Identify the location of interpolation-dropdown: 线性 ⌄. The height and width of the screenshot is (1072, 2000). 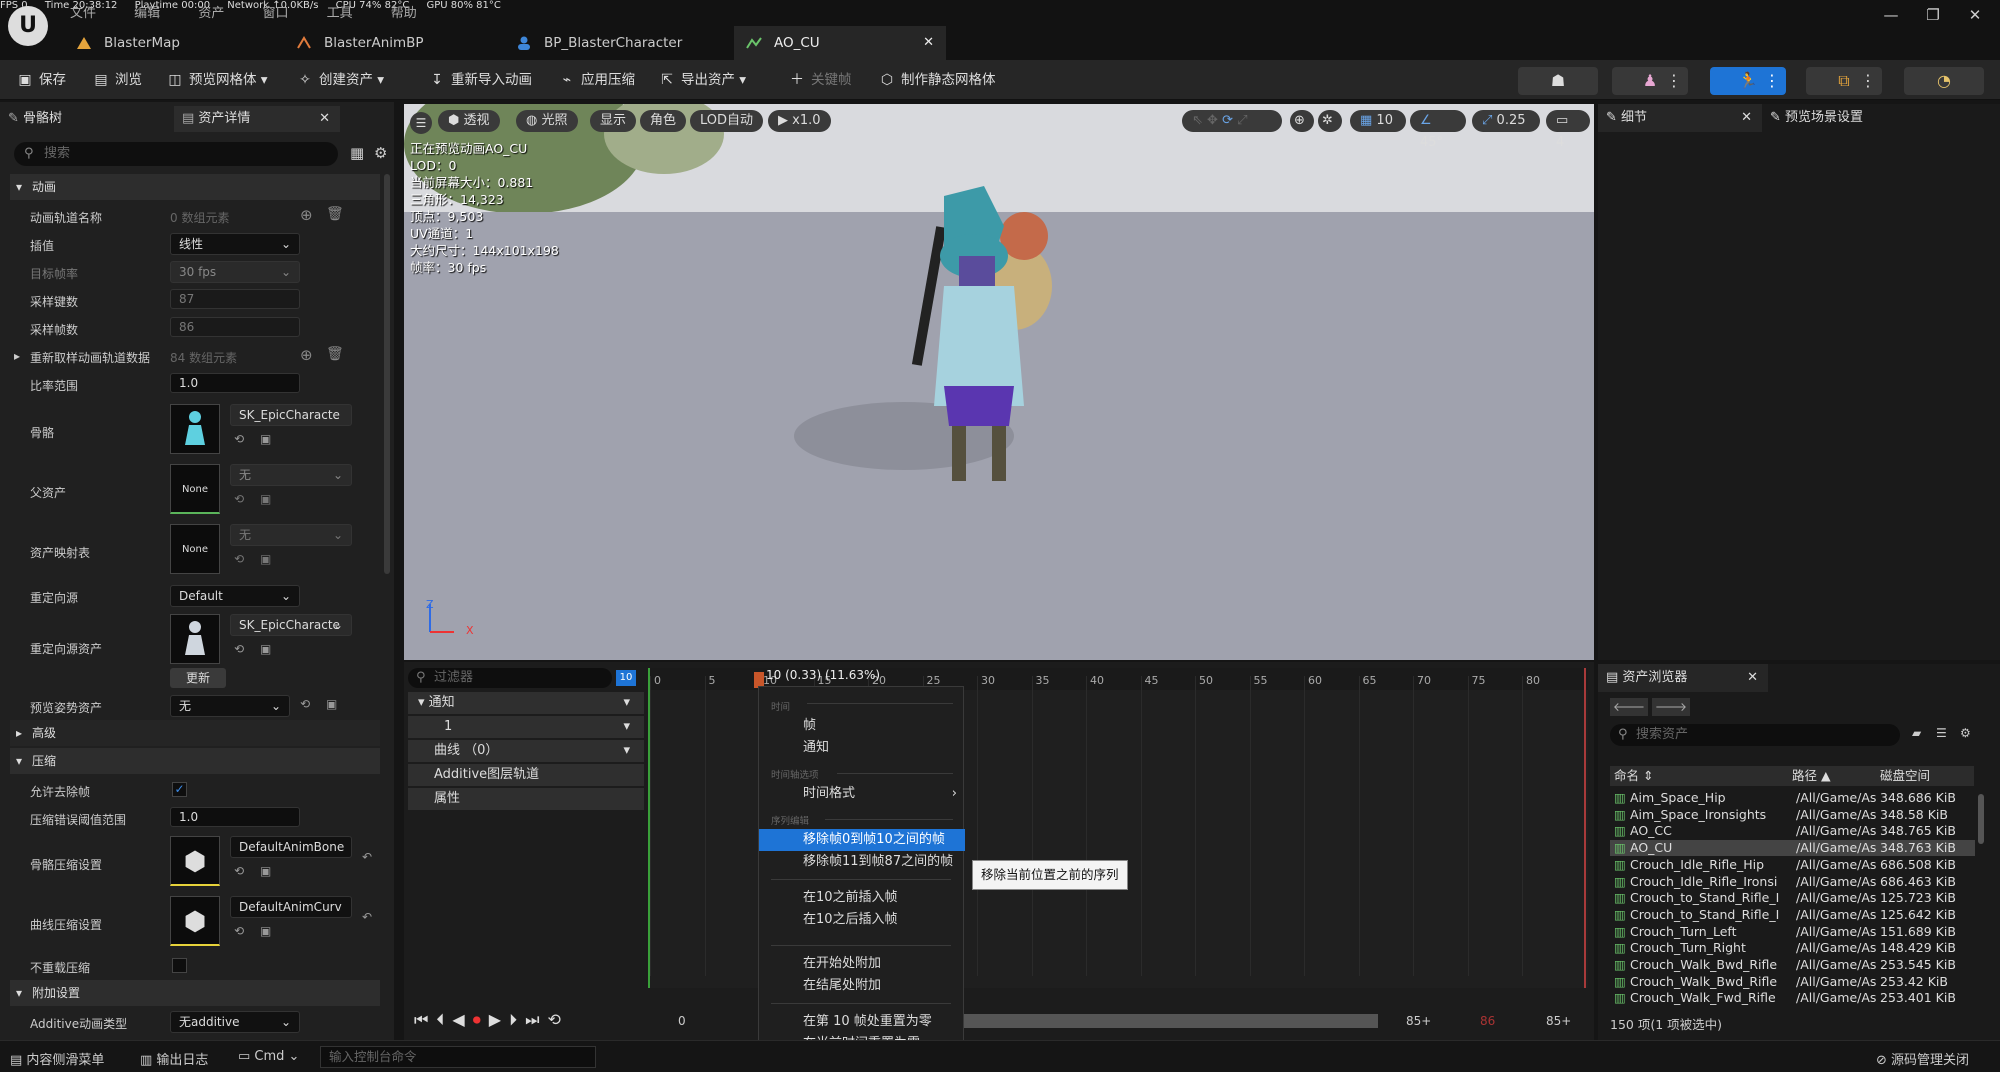
(235, 244).